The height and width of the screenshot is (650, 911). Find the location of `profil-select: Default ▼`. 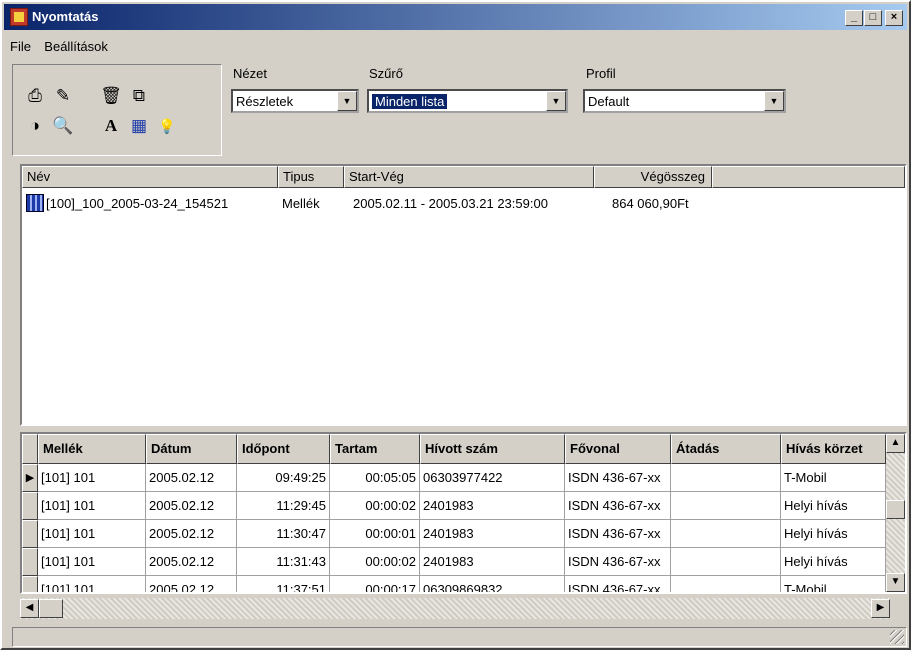

profil-select: Default ▼ is located at coordinates (684, 101).